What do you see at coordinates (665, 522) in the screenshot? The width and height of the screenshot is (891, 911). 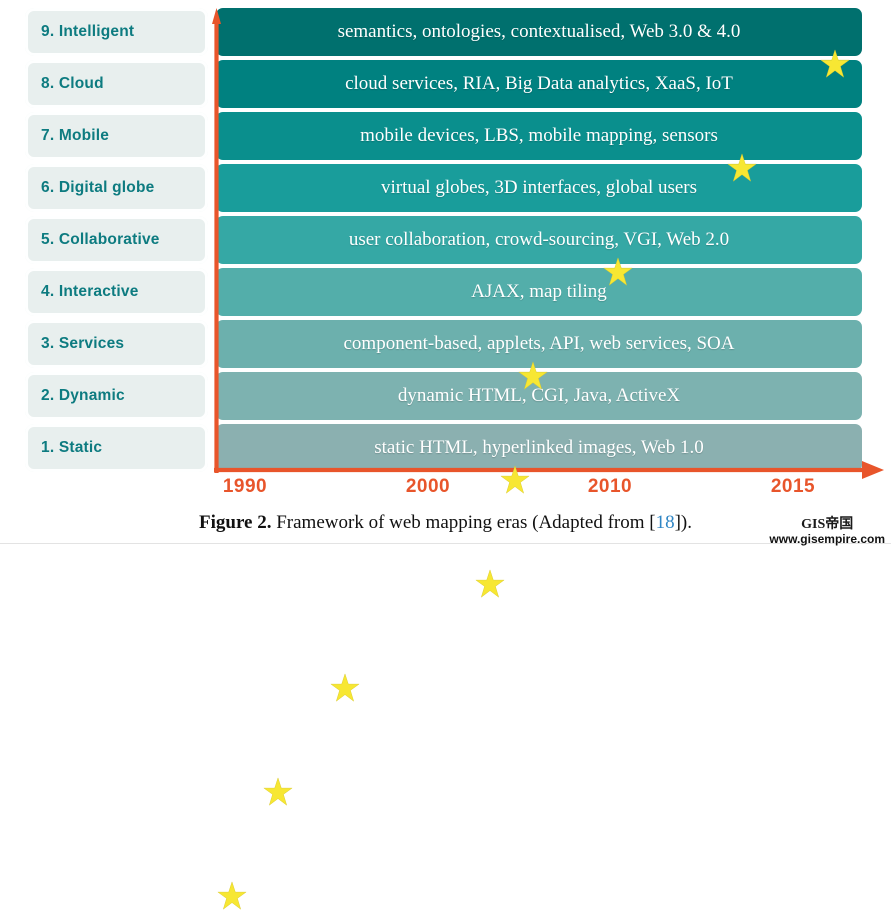 I see `caption-citation-link: 18` at bounding box center [665, 522].